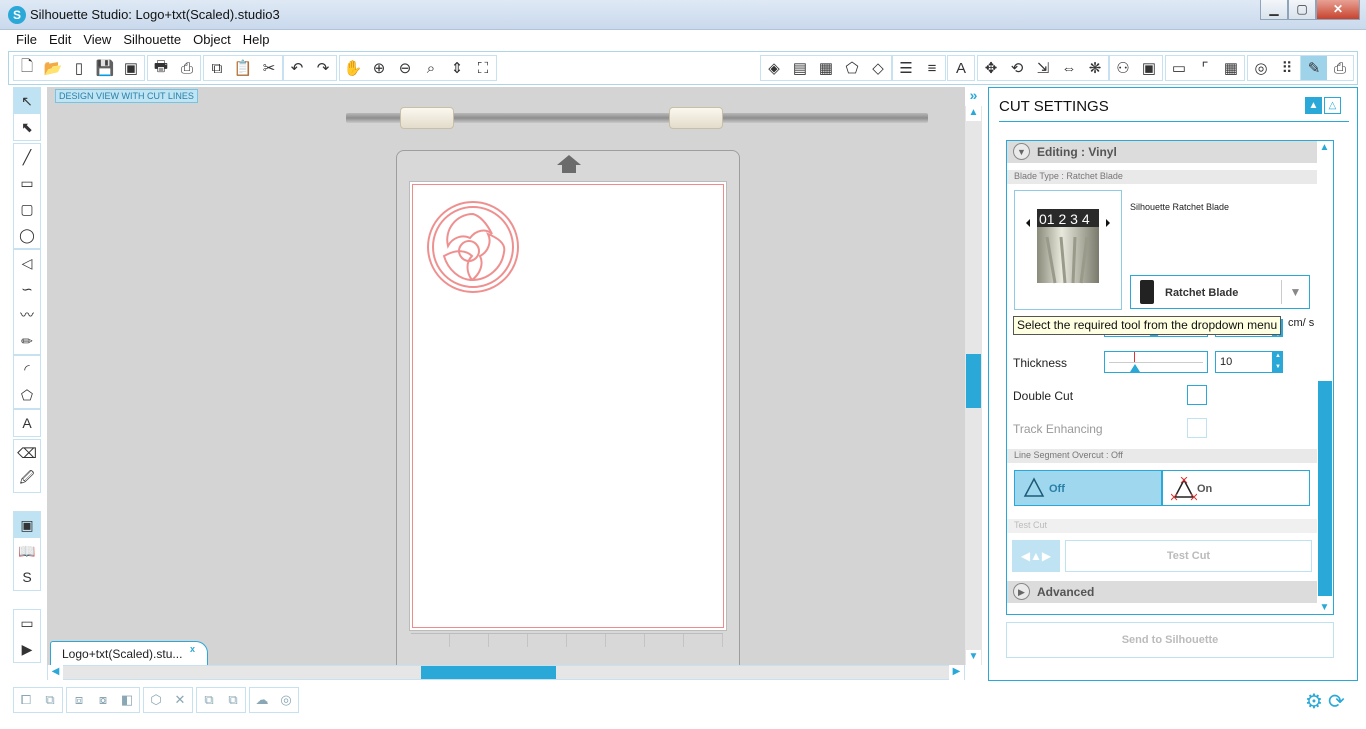 This screenshot has height=729, width=1366. What do you see at coordinates (1179, 68) in the screenshot?
I see `page-setup-icon: ▭` at bounding box center [1179, 68].